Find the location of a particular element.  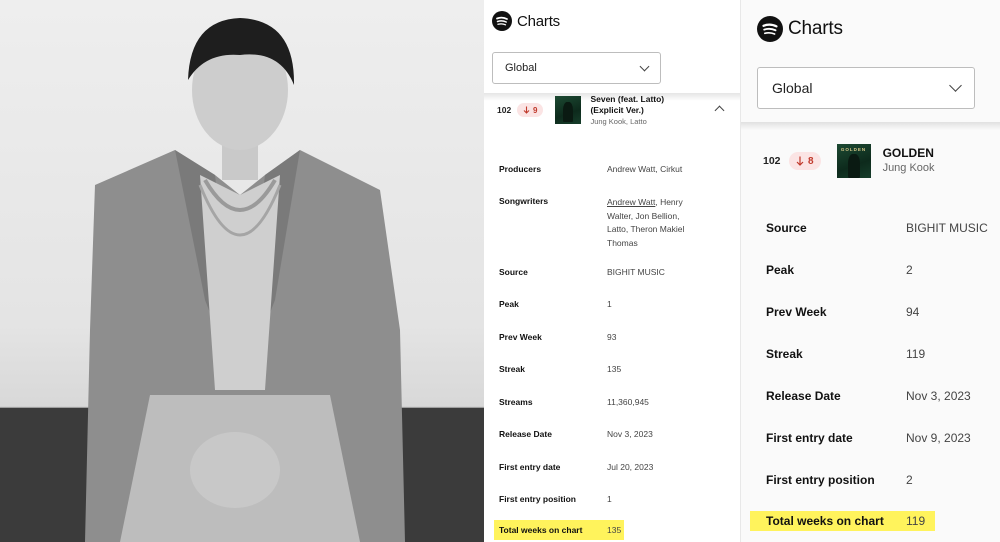

album-art-text: GOLDEN is located at coordinates (853, 149).